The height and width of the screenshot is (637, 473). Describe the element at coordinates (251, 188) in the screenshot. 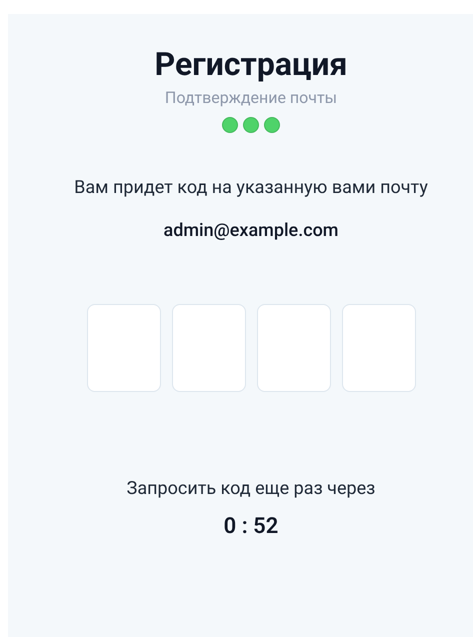

I see `instruction-text: Вам придет код на указанную вами почту` at that location.